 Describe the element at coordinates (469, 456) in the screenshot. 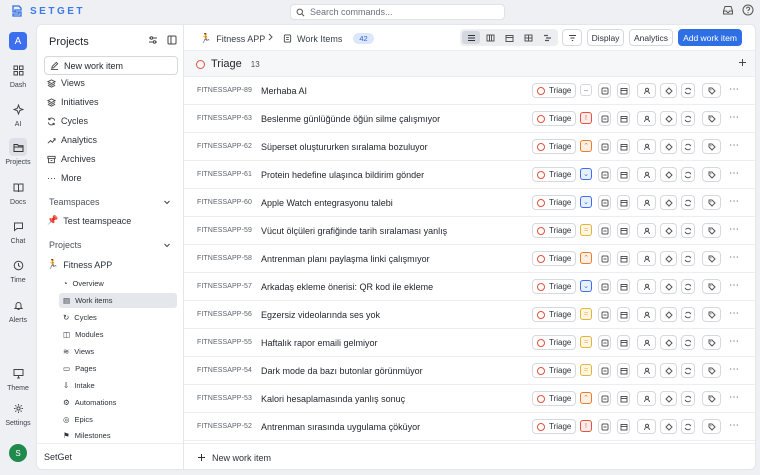

I see `add-work-item-row: New work item` at that location.